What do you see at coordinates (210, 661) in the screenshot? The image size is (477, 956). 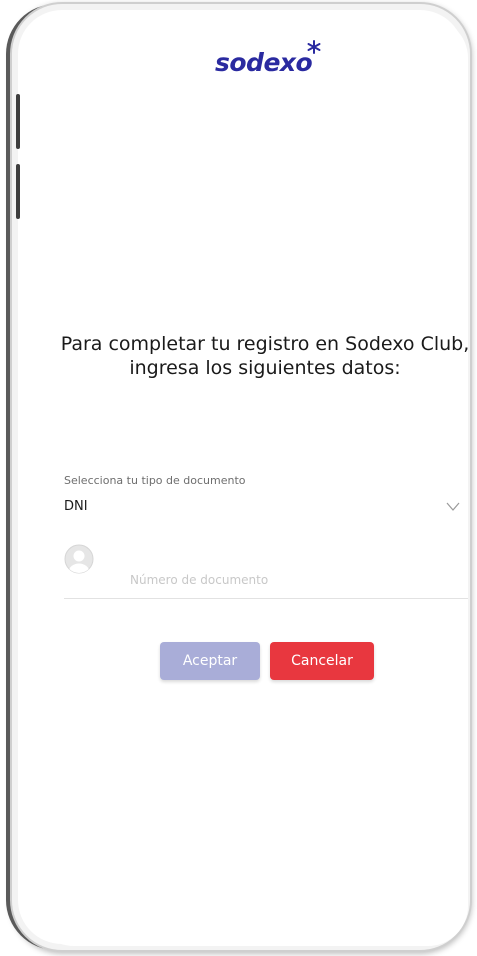 I see `accept-button: Aceptar` at bounding box center [210, 661].